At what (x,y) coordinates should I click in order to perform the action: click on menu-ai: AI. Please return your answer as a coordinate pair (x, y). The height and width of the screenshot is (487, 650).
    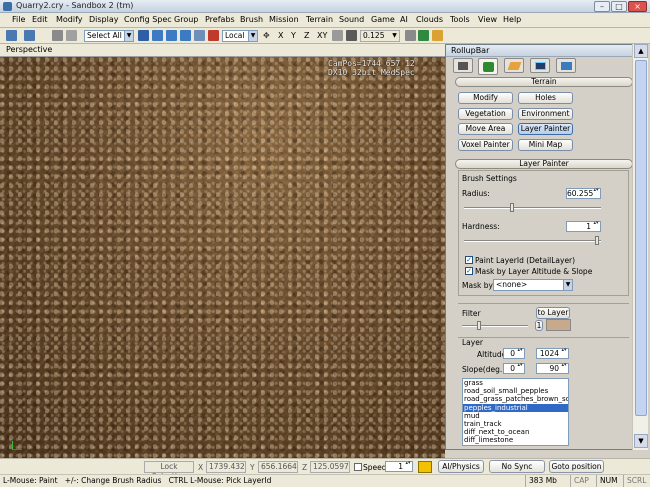
    Looking at the image, I should click on (404, 19).